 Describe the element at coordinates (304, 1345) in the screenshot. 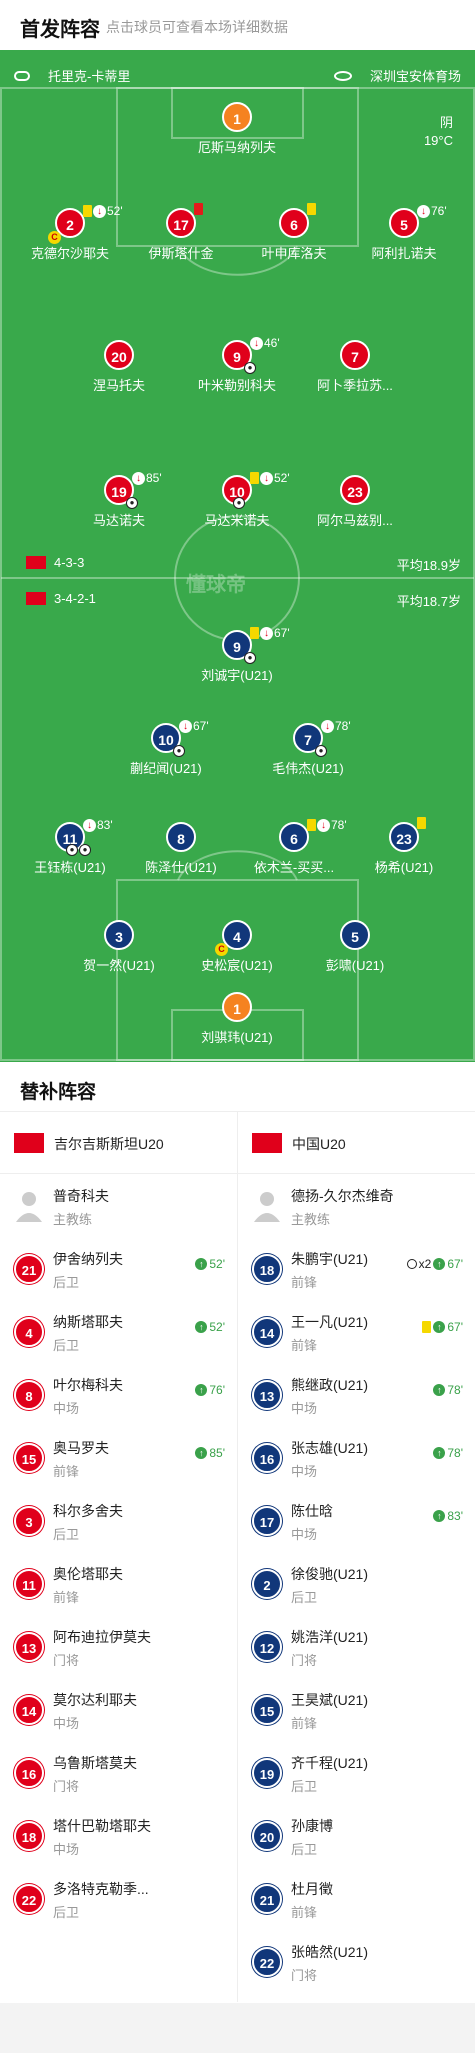

I see `sub-position: 前锋` at that location.